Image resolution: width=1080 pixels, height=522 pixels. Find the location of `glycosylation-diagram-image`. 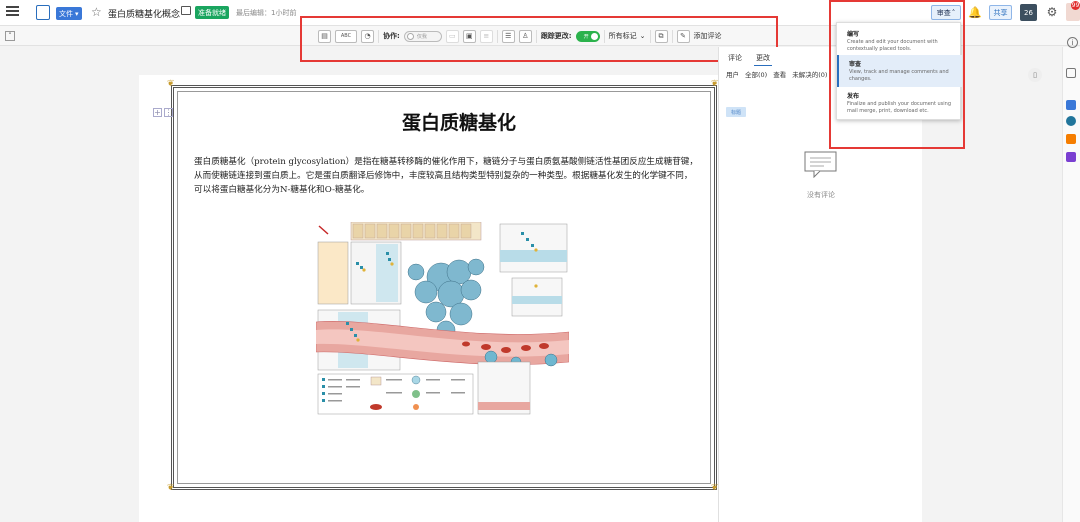

glycosylation-diagram-image is located at coordinates (442, 318).